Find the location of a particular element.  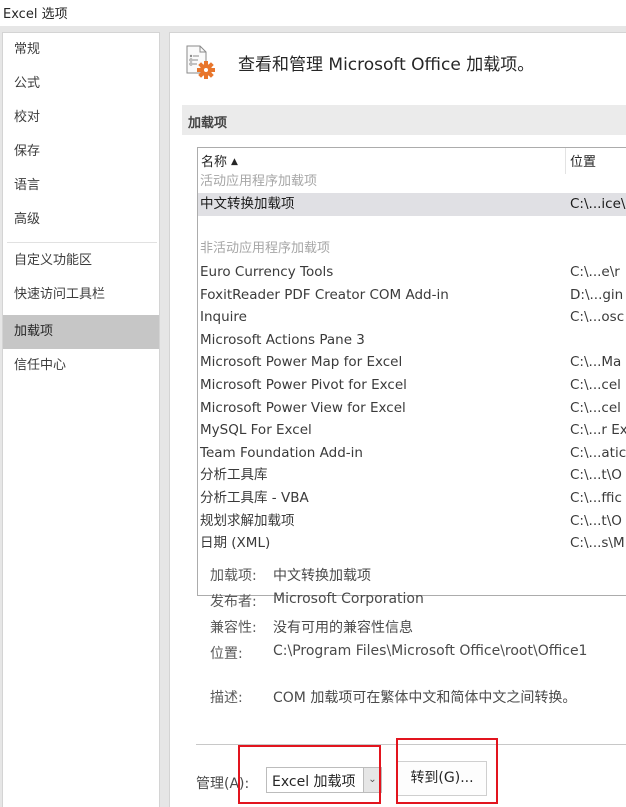

sidebar-item-add-ins: 加载项 is located at coordinates (81, 332).